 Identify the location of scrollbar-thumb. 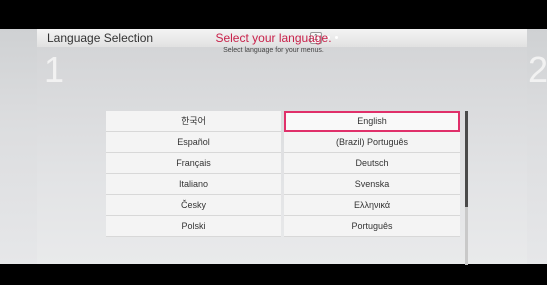
(466, 159).